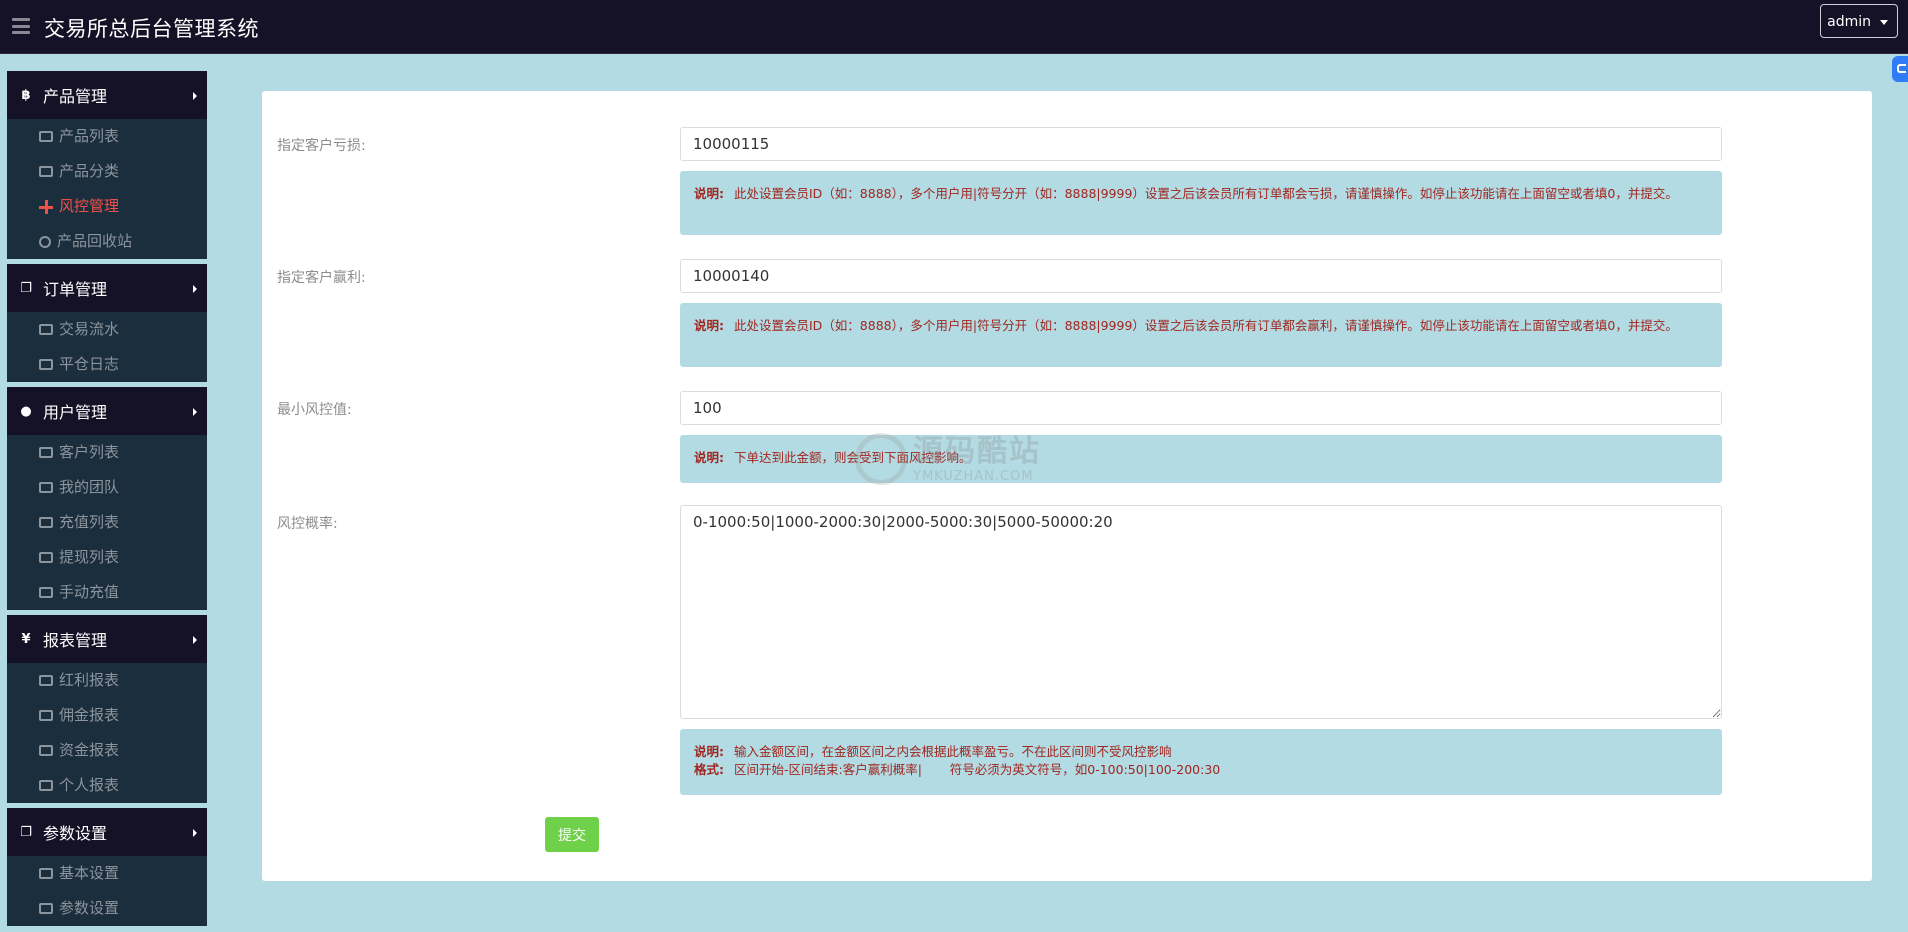 The height and width of the screenshot is (932, 1908). What do you see at coordinates (307, 524) in the screenshot?
I see `risk-rate-label: 风控概率:` at bounding box center [307, 524].